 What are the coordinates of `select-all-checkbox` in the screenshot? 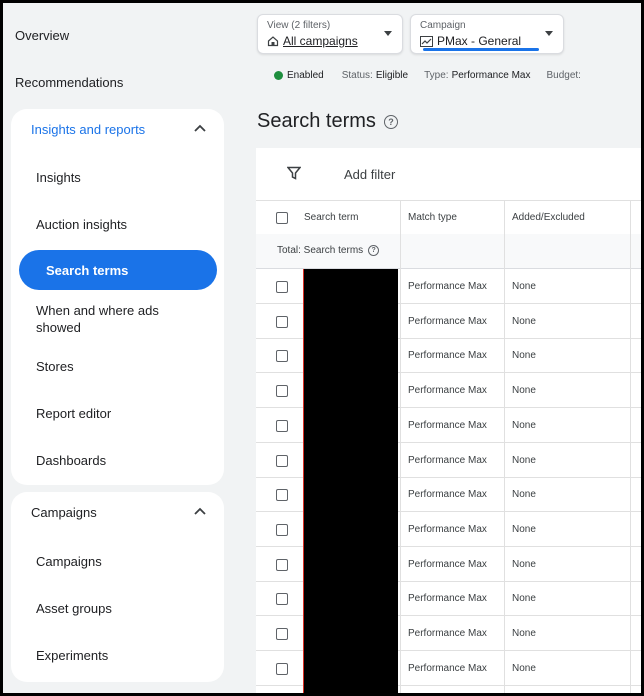 It's located at (282, 218).